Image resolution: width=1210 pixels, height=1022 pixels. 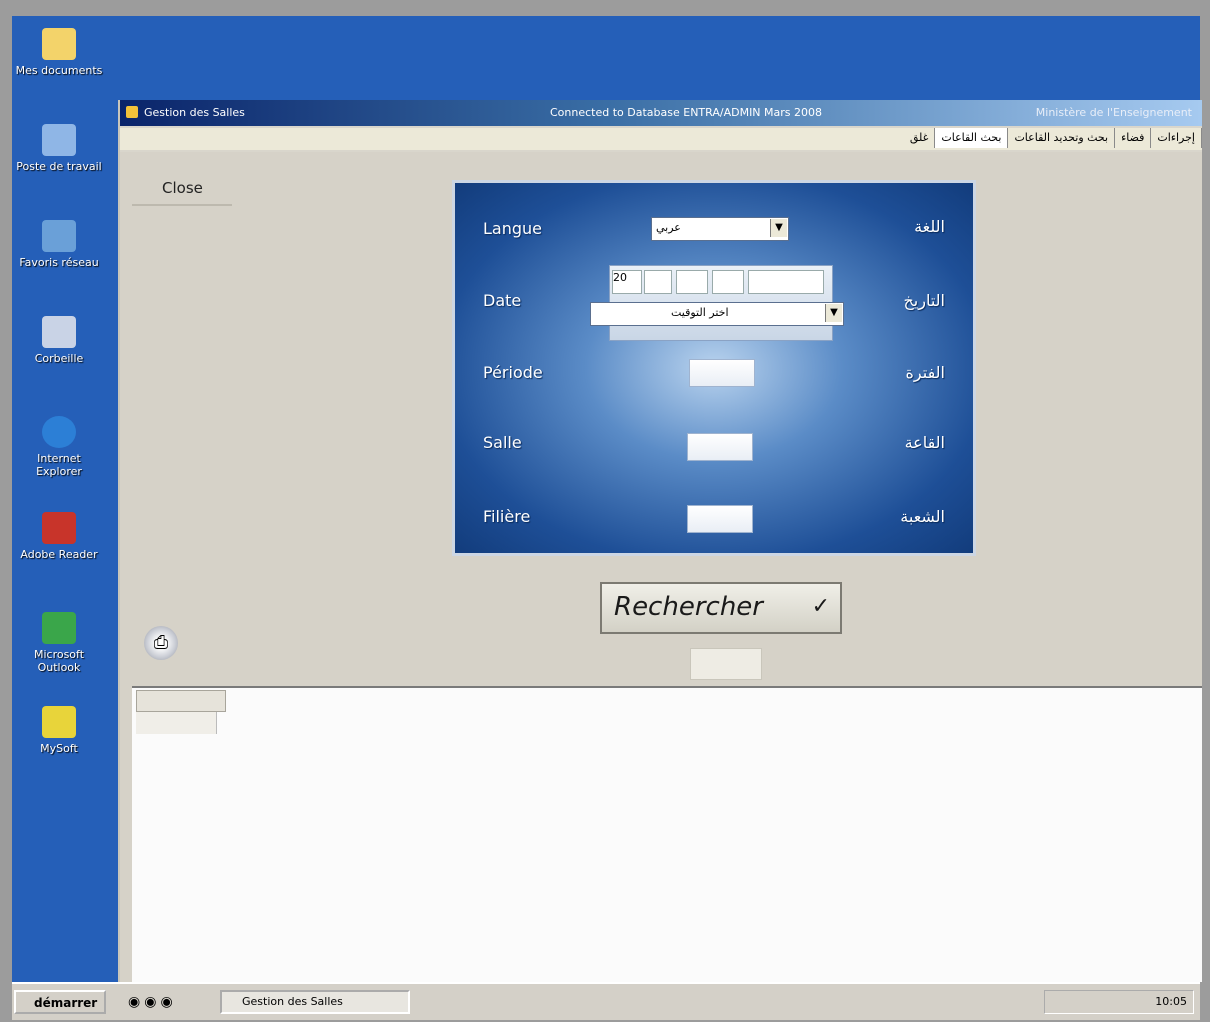 I want to click on desktop-icon-recycle-bin: Corbeille, so click(x=59, y=340).